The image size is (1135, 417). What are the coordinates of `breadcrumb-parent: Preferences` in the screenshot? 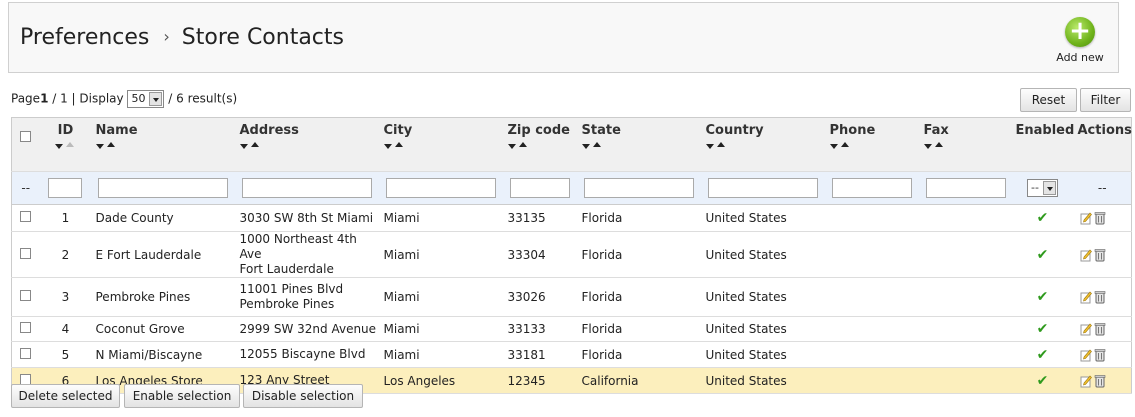 It's located at (84, 37).